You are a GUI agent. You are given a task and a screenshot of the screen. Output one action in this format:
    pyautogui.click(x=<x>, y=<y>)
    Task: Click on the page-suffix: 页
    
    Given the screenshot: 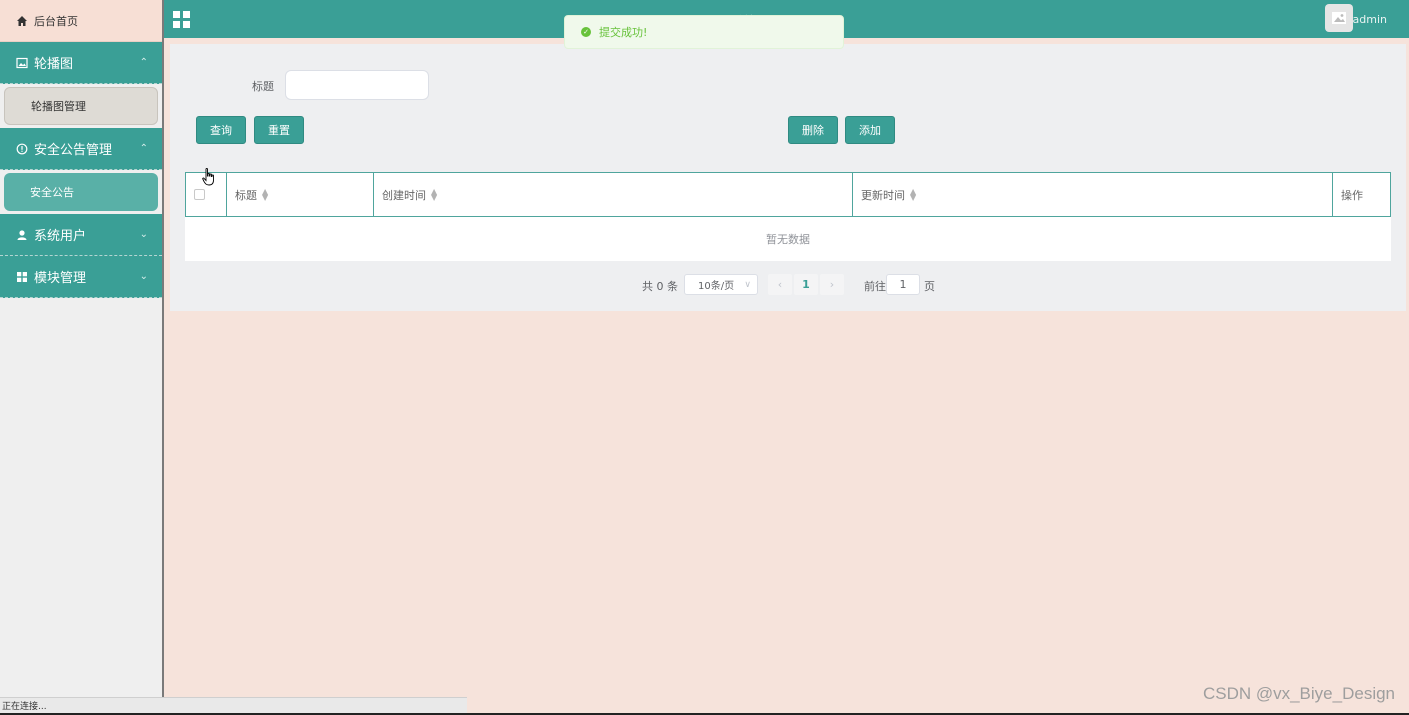 What is the action you would take?
    pyautogui.click(x=929, y=286)
    